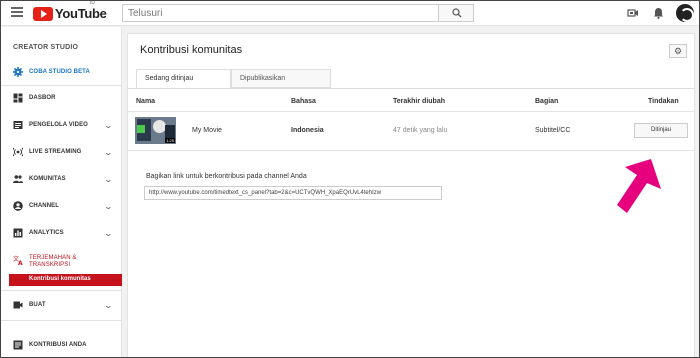 The height and width of the screenshot is (358, 700). I want to click on svg-text: A, so click(20, 262).